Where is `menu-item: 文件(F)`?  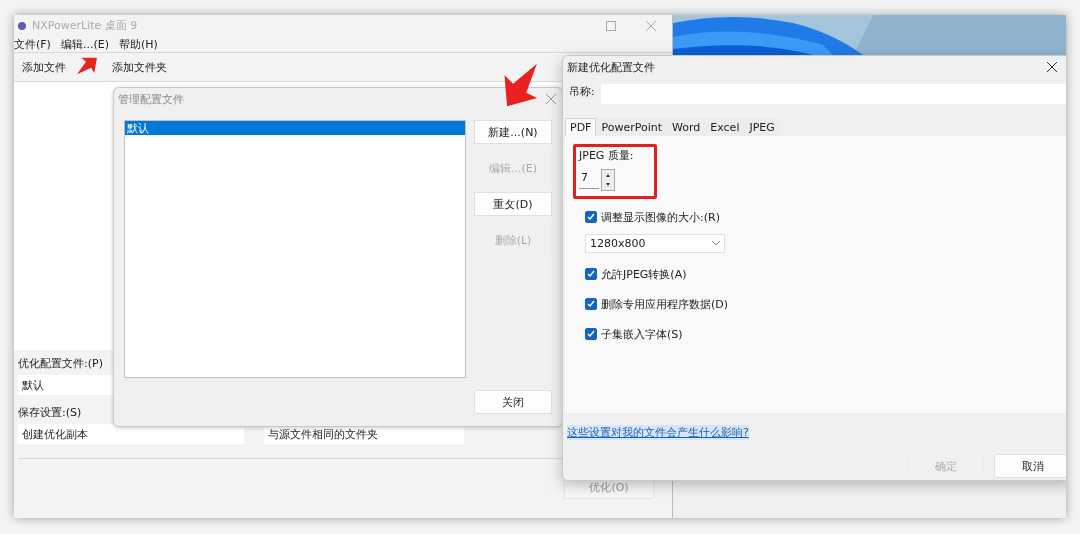
menu-item: 文件(F) is located at coordinates (32, 44).